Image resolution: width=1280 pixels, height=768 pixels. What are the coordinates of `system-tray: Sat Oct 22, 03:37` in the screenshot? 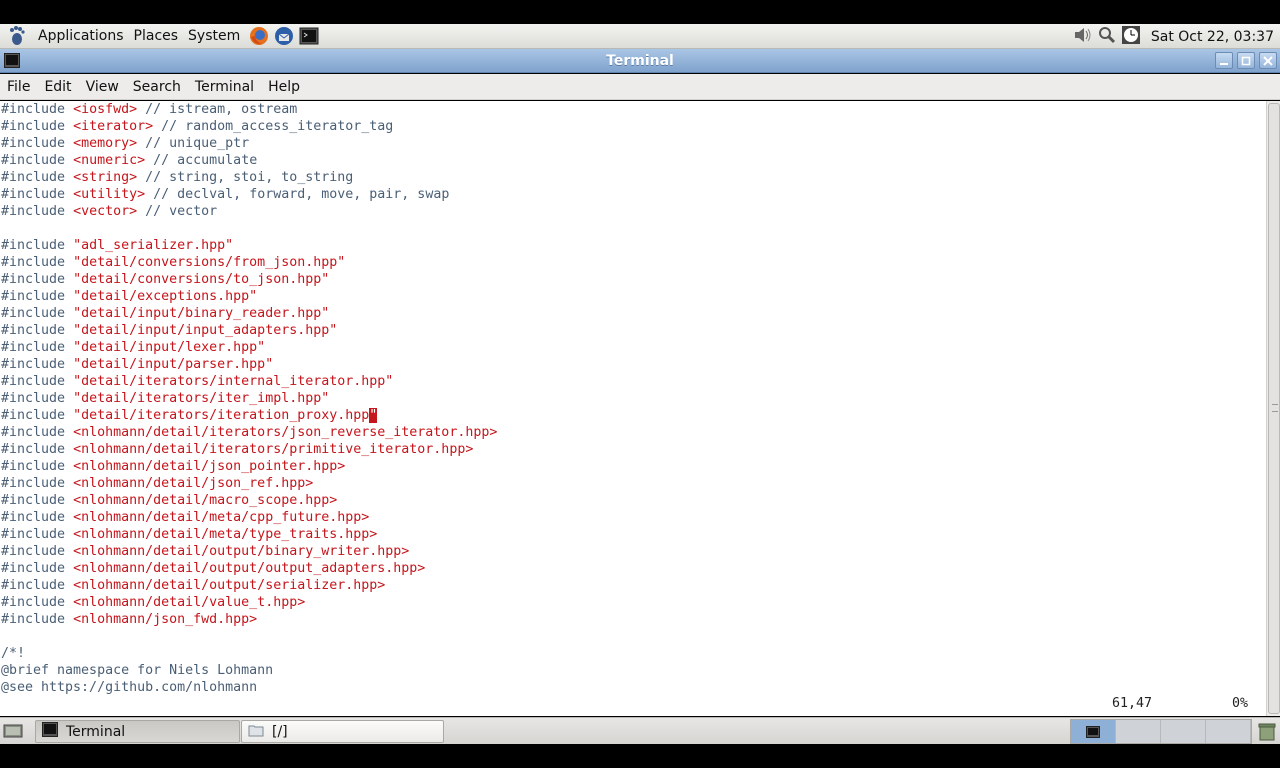 It's located at (1173, 36).